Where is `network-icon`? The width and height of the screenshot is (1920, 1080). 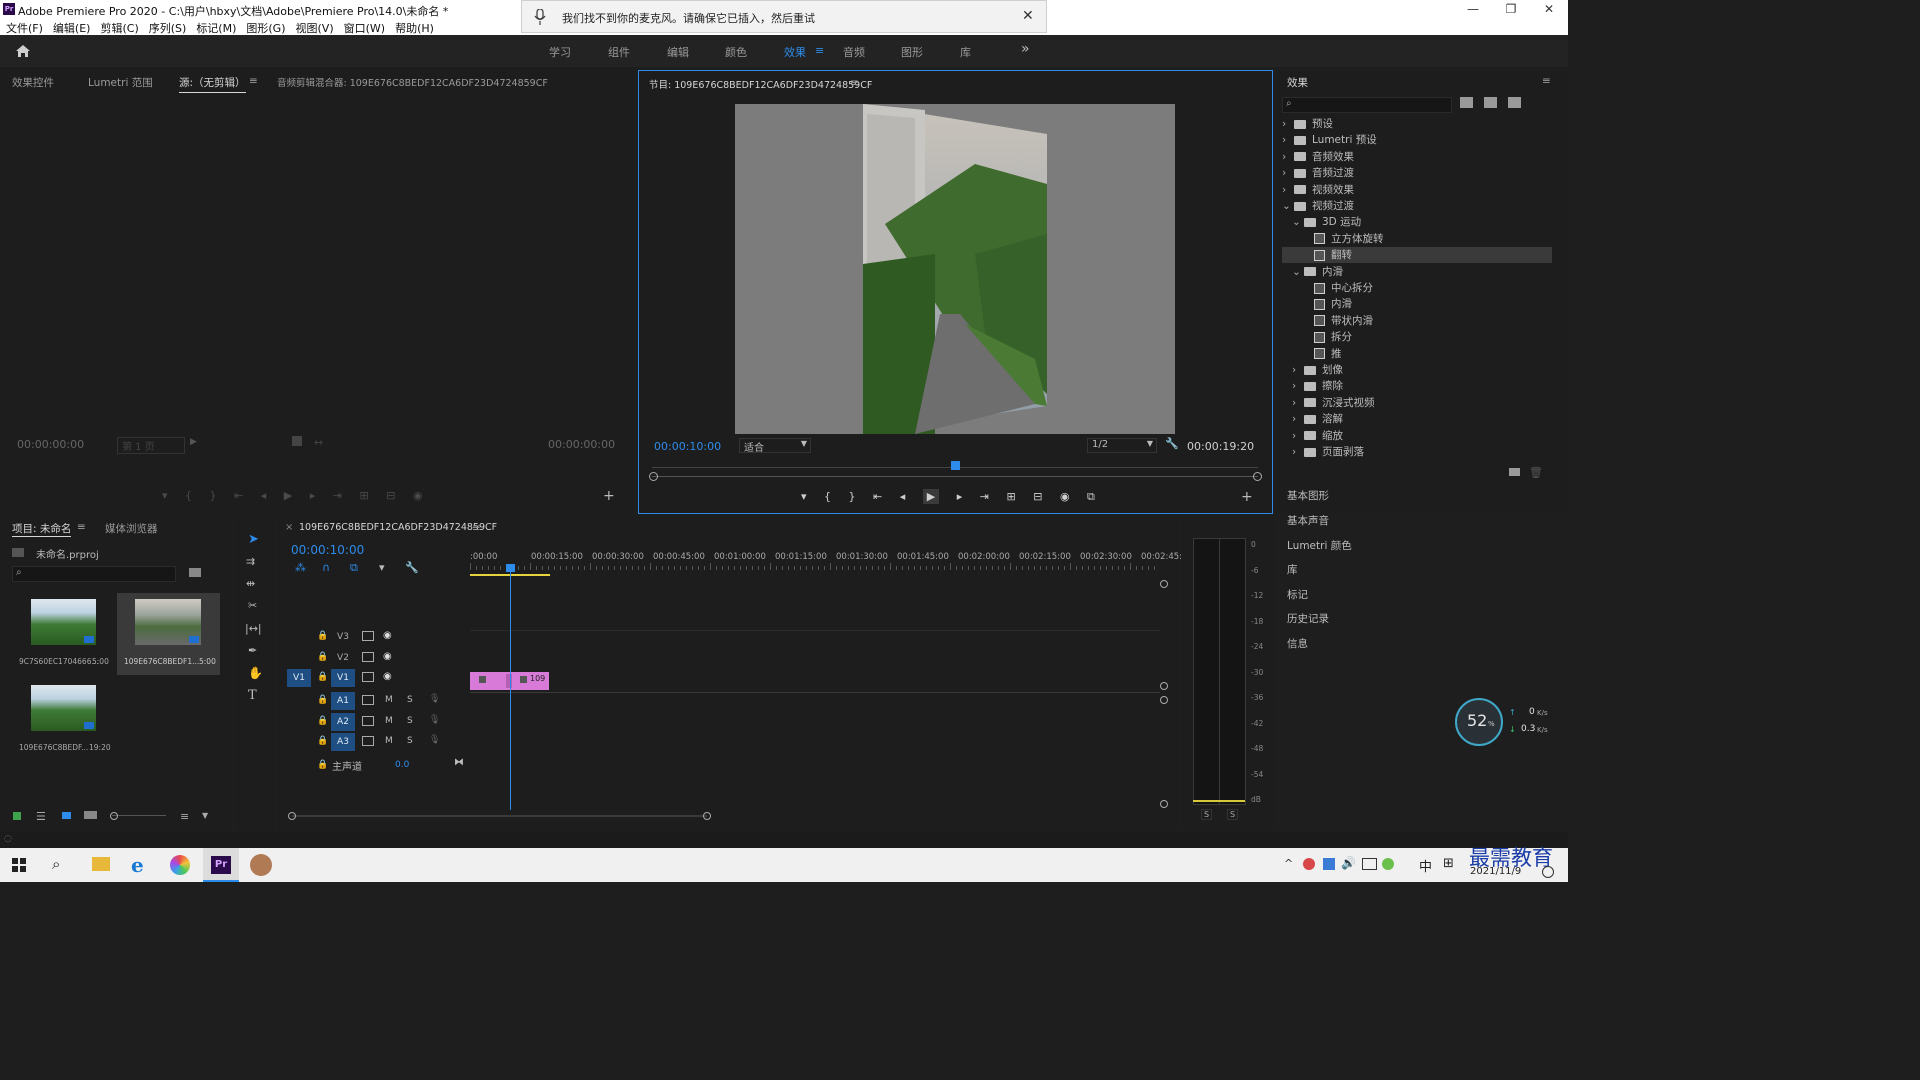 network-icon is located at coordinates (1369, 864).